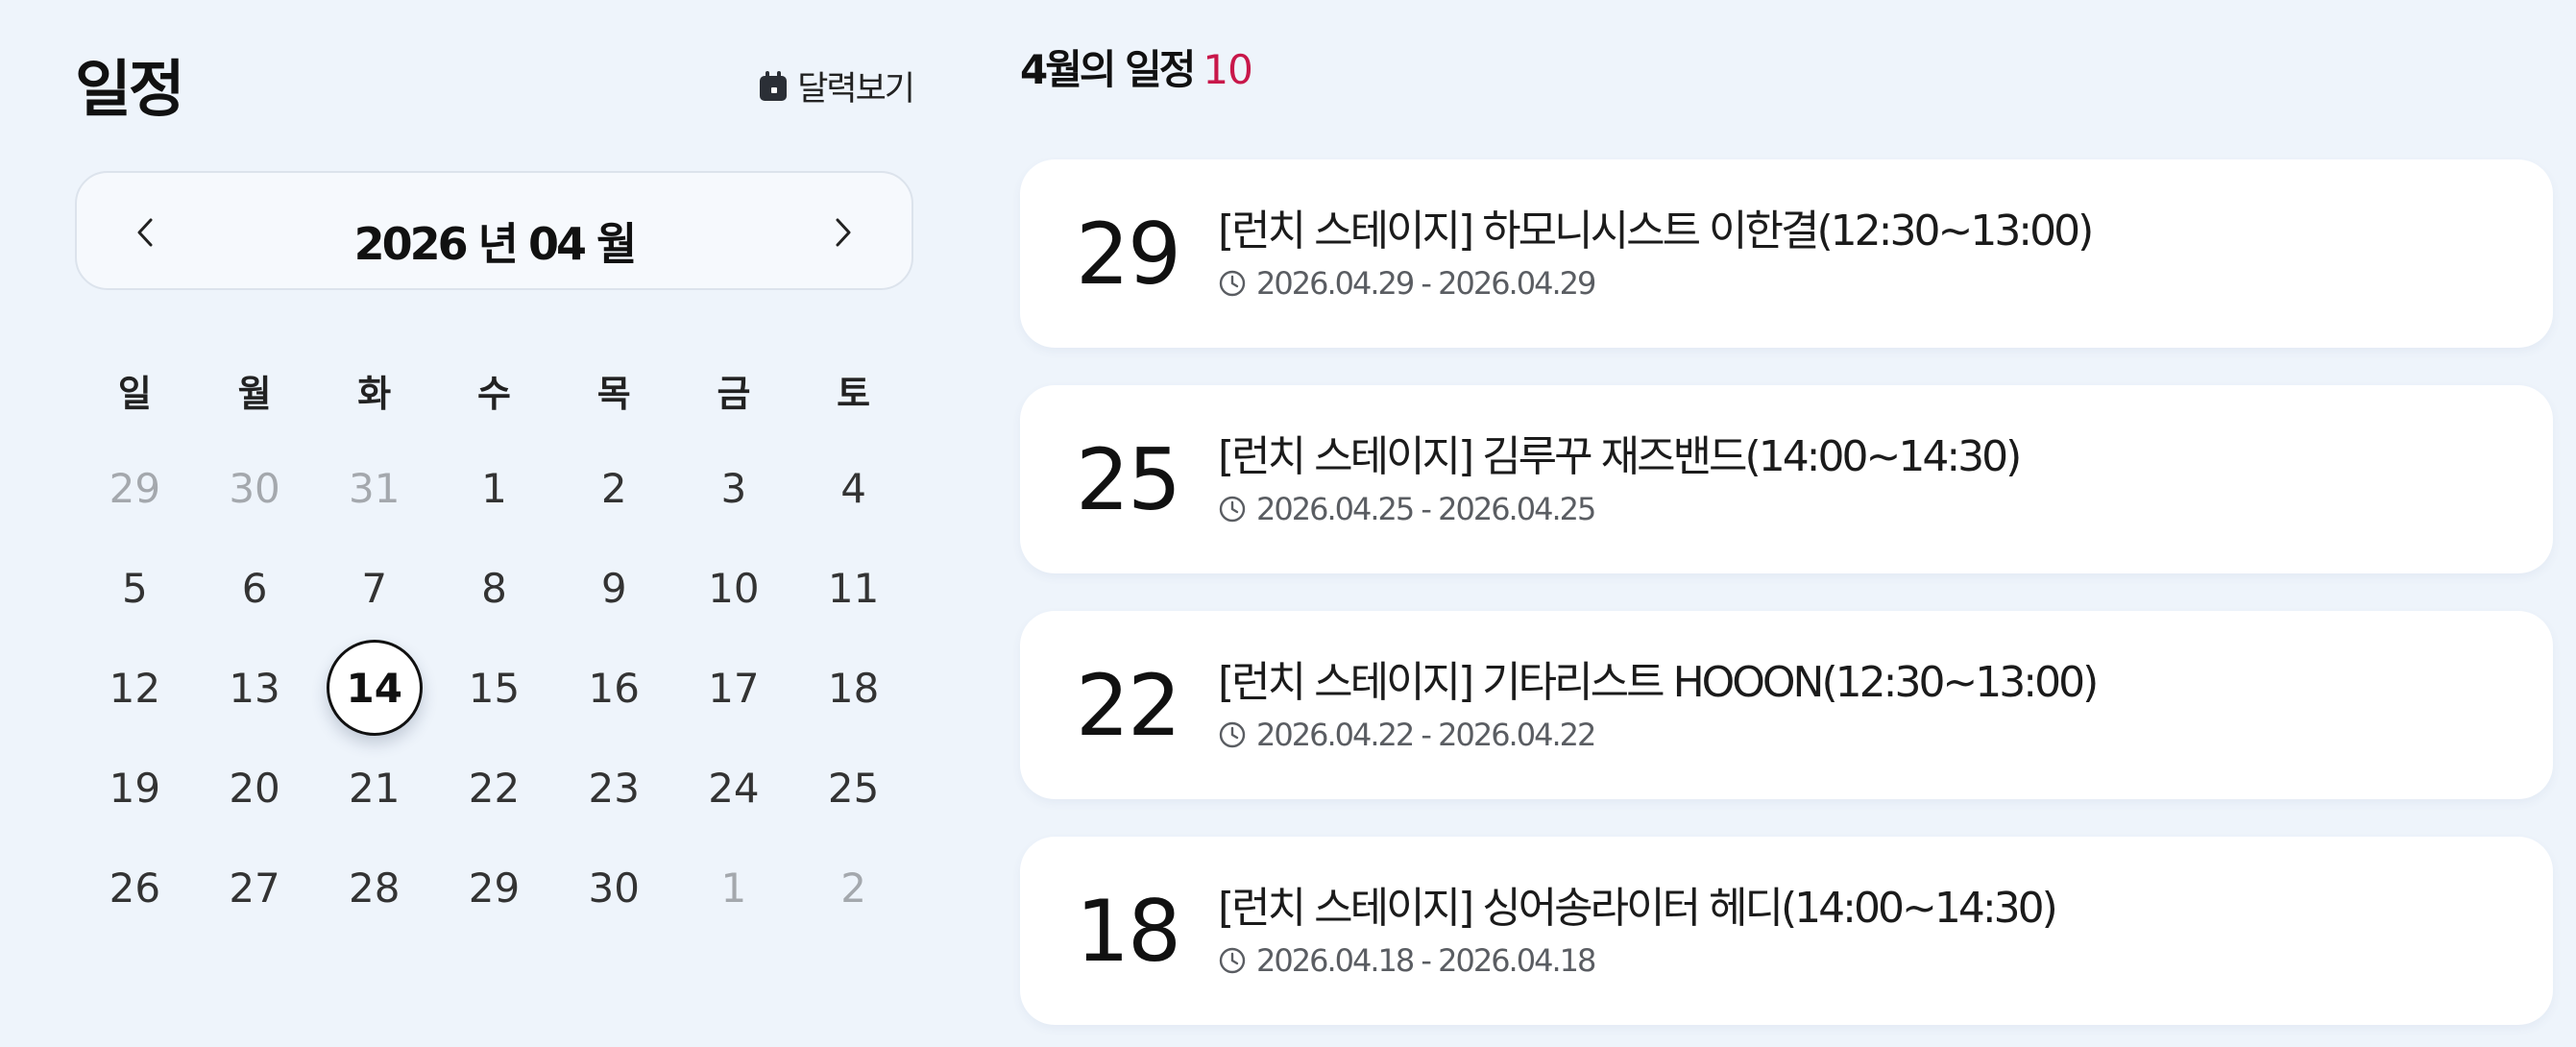  I want to click on calendar-day: 16, so click(614, 688).